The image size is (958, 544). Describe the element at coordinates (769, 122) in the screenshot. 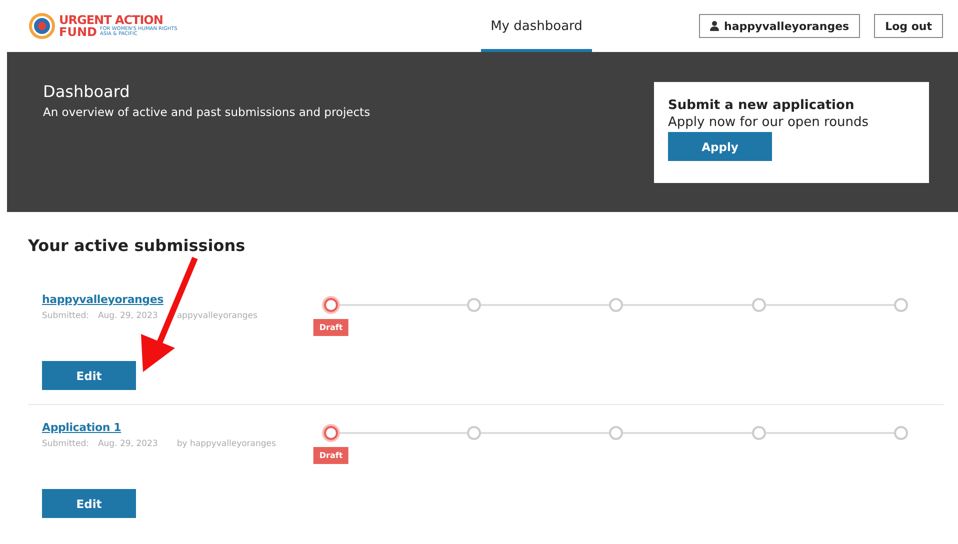

I see `card-text: Apply now for our open rounds` at that location.